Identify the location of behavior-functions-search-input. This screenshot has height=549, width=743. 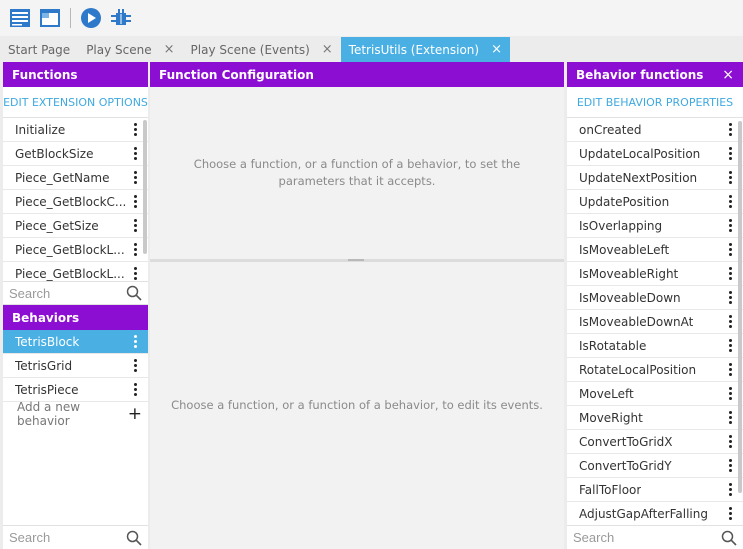
(628, 537).